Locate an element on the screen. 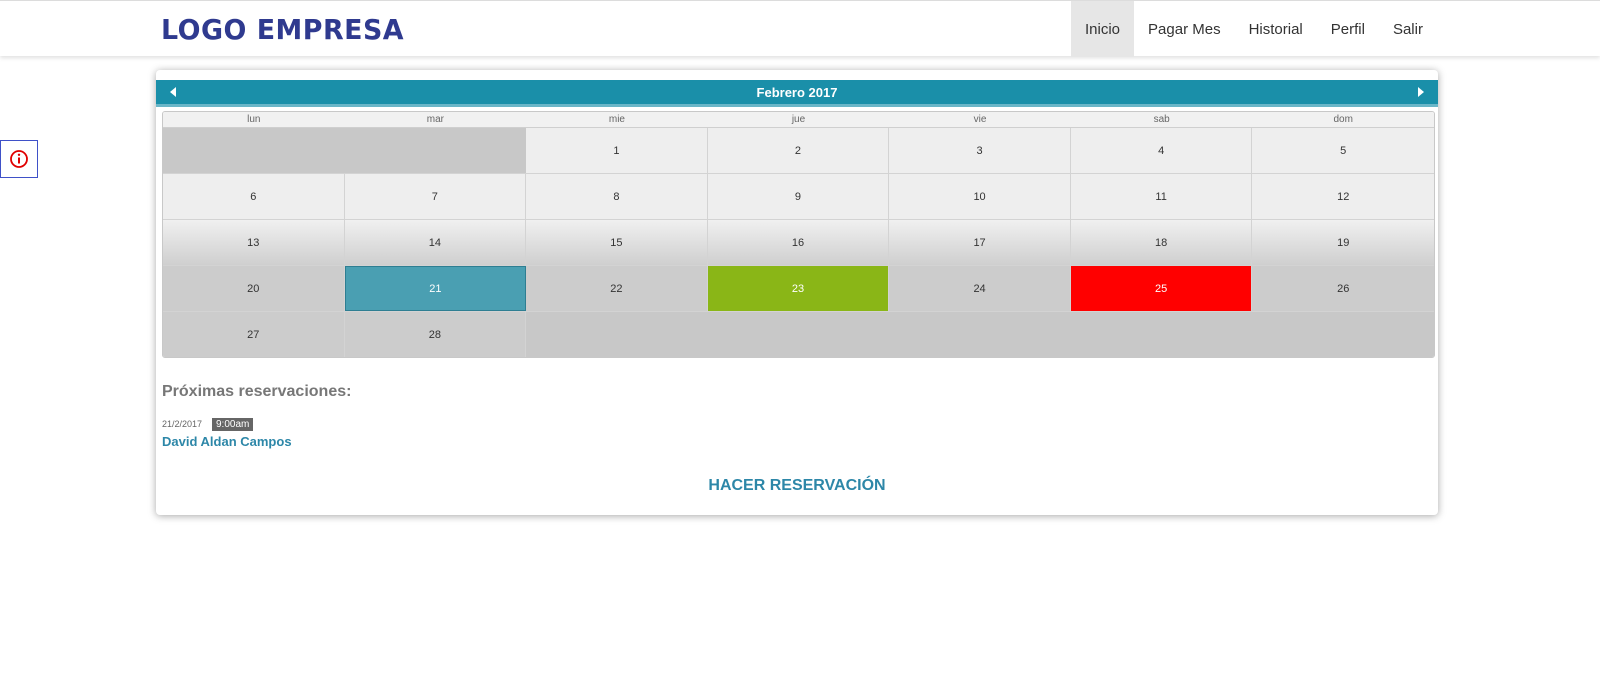 This screenshot has width=1600, height=700. reservation-name-link: David Aldan Campos is located at coordinates (227, 441).